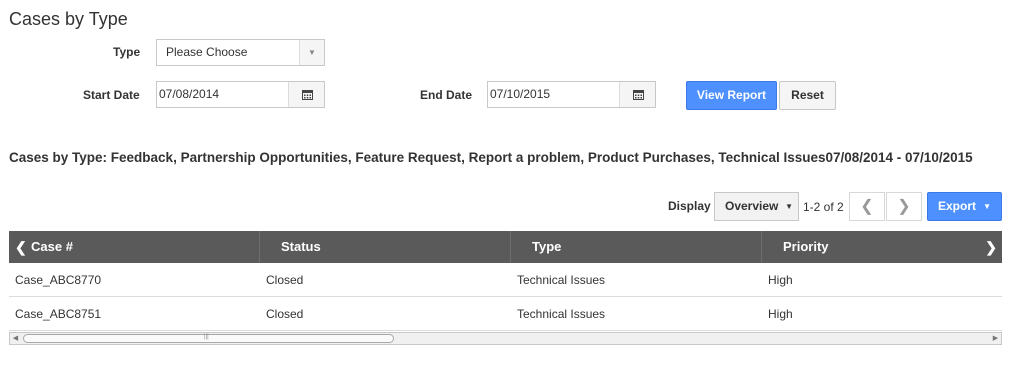 Image resolution: width=1017 pixels, height=370 pixels. What do you see at coordinates (882, 247) in the screenshot?
I see `column-header-priority: Priority` at bounding box center [882, 247].